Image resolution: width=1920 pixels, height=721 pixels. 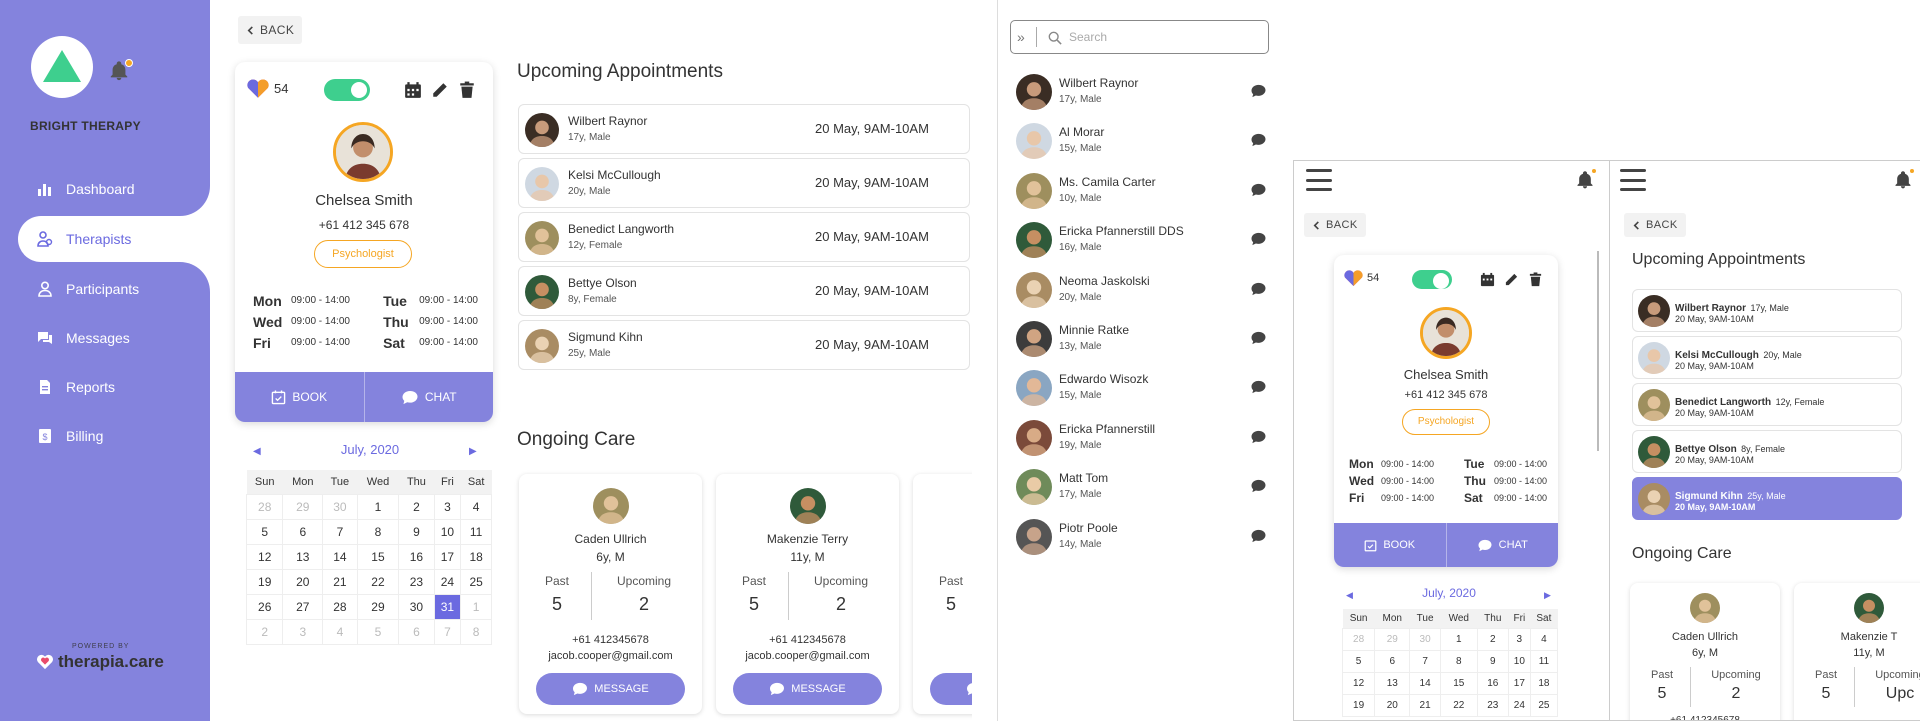 What do you see at coordinates (378, 556) in the screenshot?
I see `calendar-day: 15` at bounding box center [378, 556].